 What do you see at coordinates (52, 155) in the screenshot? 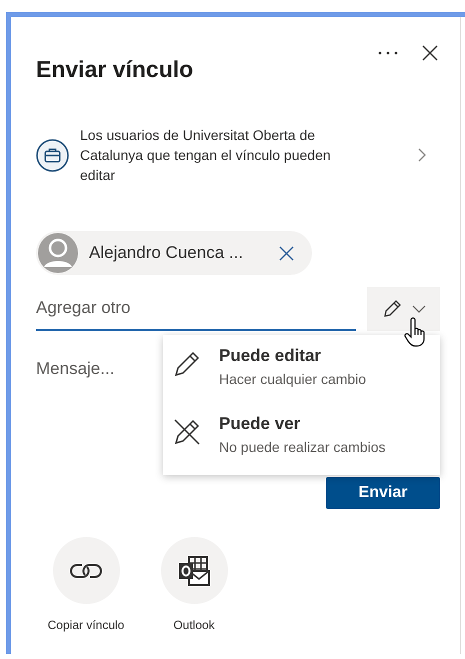
I see `briefcase-icon` at bounding box center [52, 155].